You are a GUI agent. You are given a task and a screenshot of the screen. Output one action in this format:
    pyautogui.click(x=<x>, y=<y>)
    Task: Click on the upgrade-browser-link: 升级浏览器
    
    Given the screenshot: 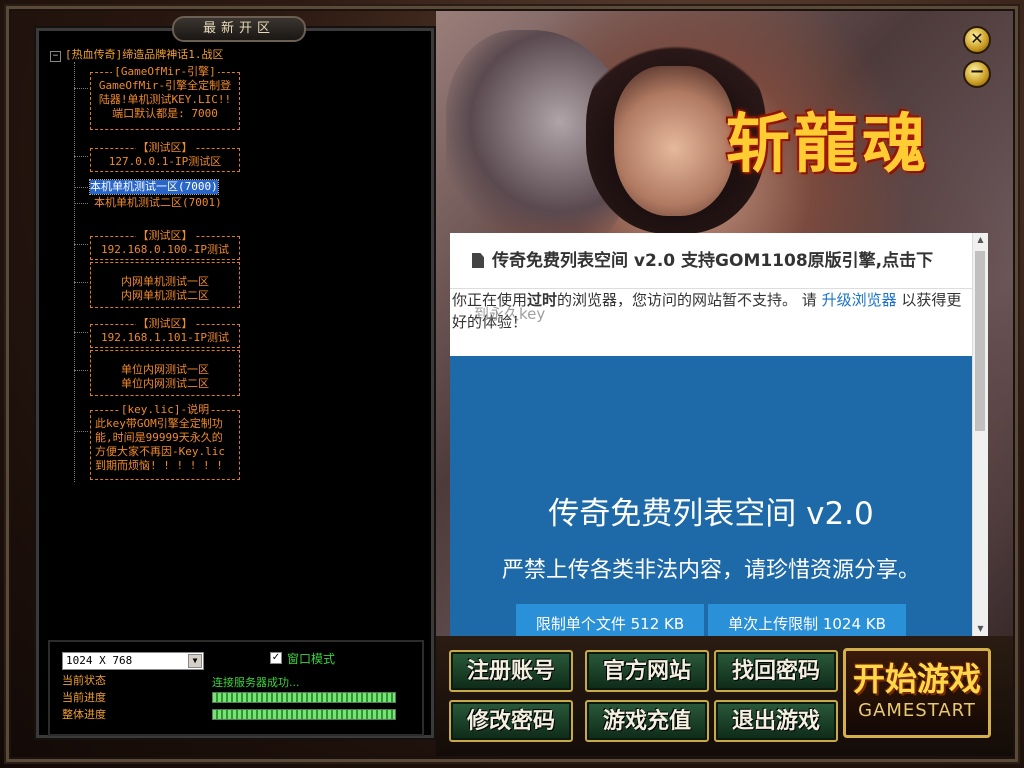 What is the action you would take?
    pyautogui.click(x=859, y=300)
    